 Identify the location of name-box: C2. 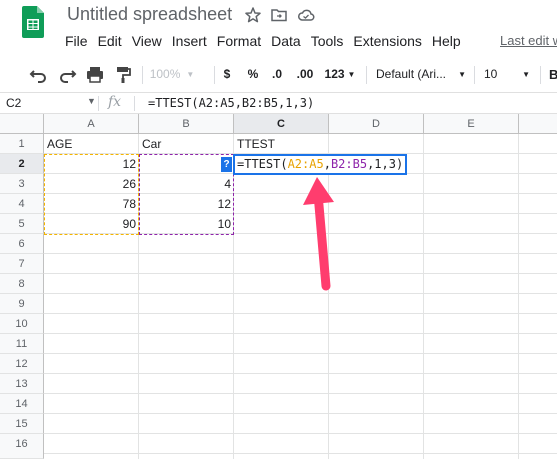
(13, 103).